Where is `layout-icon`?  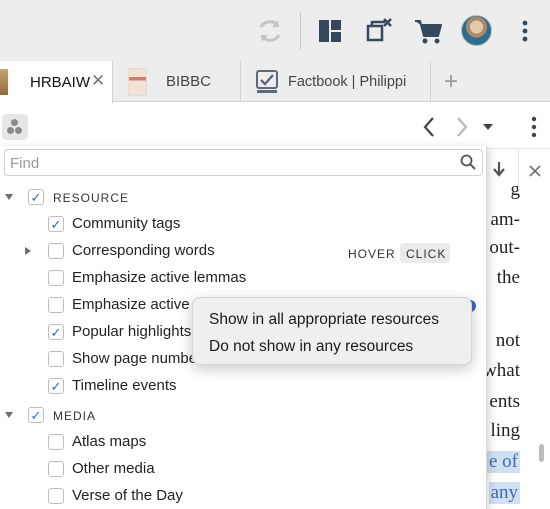
layout-icon is located at coordinates (330, 31).